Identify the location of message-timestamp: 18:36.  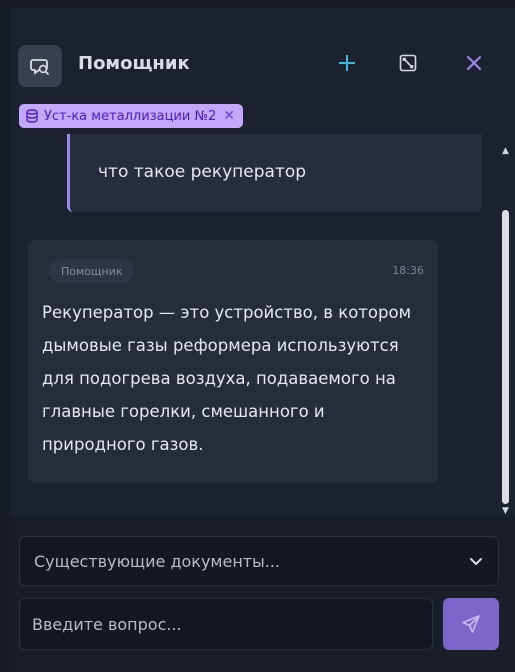
(408, 270).